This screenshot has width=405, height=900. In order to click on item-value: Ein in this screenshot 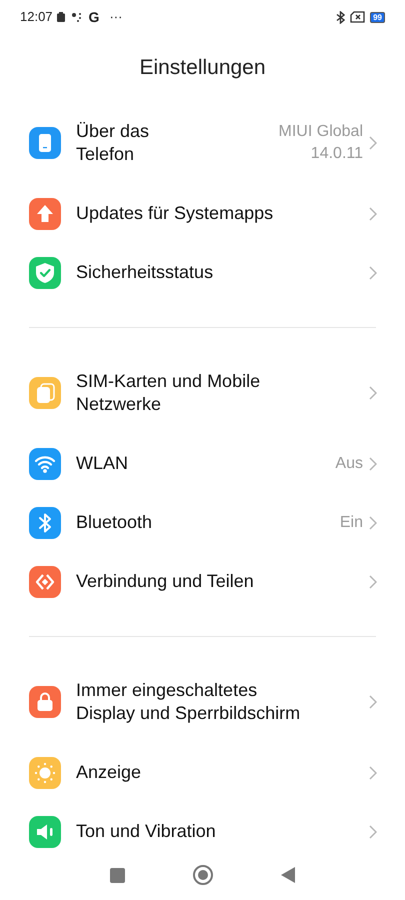, I will do `click(351, 522)`.